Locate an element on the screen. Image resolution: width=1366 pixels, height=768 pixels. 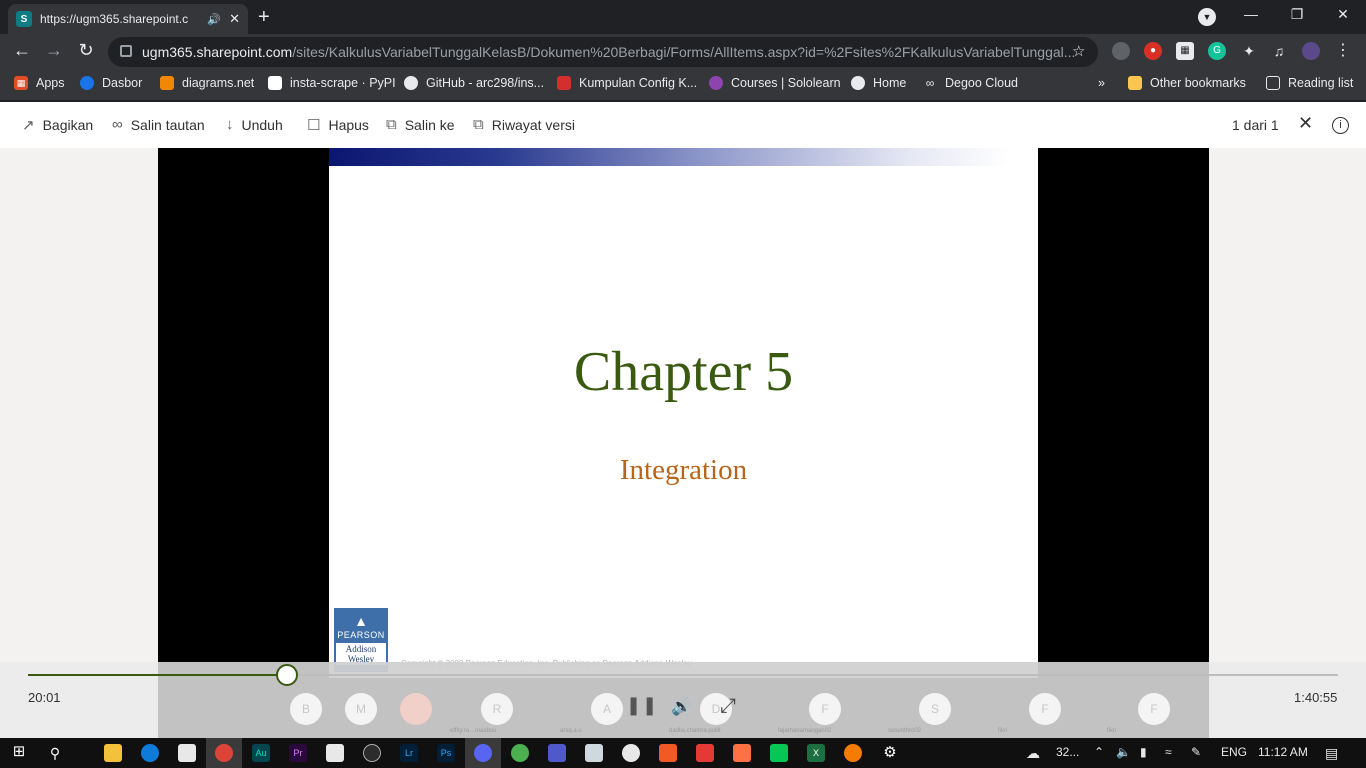
new-tab-button: + is located at coordinates (264, 17).